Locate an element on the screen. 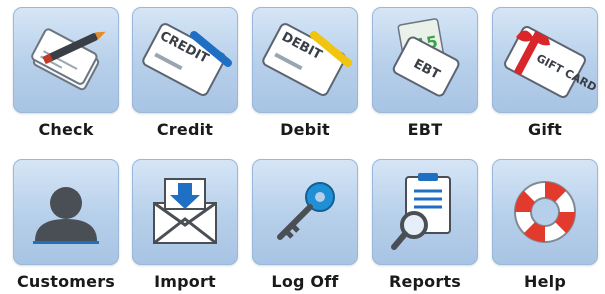  ebt-button: 15 EBT is located at coordinates (425, 60).